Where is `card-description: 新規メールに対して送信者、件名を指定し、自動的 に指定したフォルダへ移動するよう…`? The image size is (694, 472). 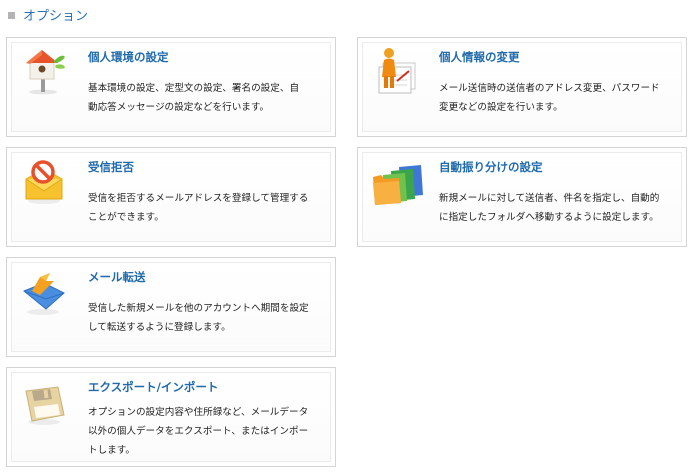 card-description: 新規メールに対して送信者、件名を指定し、自動的 に指定したフォルダへ移動するよう… is located at coordinates (549, 208).